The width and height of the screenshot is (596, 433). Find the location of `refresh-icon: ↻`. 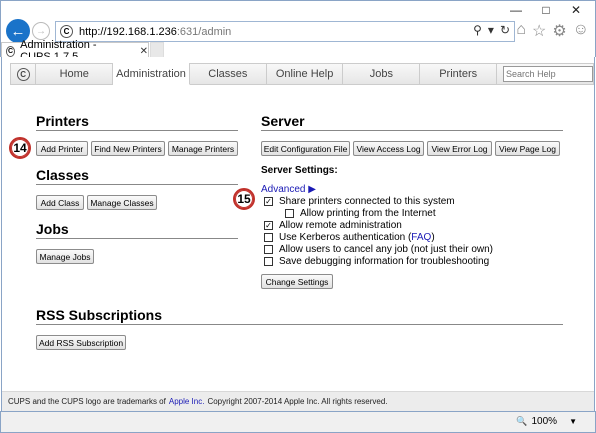

refresh-icon: ↻ is located at coordinates (505, 30).